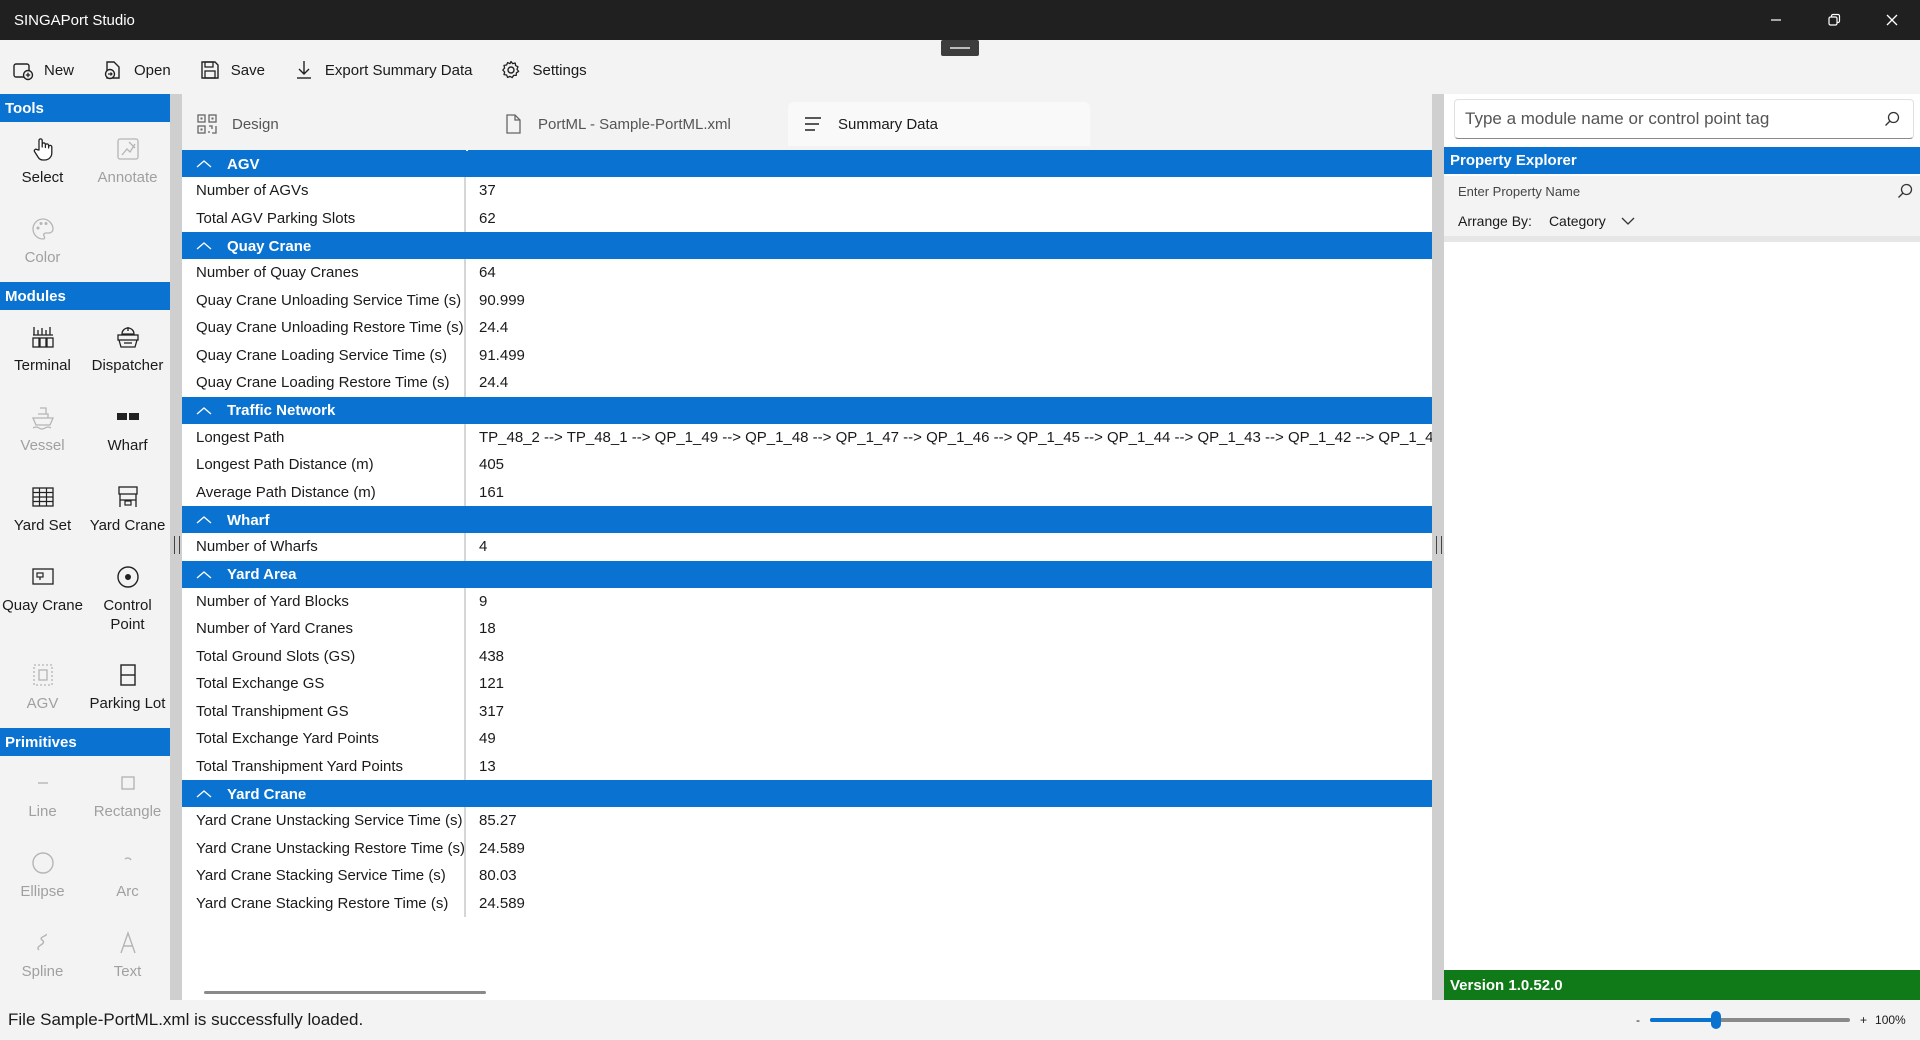 The height and width of the screenshot is (1040, 1920). Describe the element at coordinates (324, 383) in the screenshot. I see `property-name: Quay Crane Loading Restore Time (s)` at that location.